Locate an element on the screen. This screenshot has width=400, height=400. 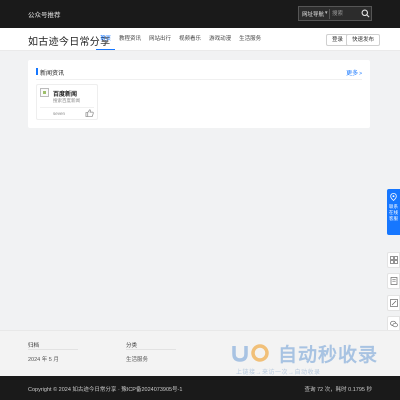
nav-item-travel: 网站出行 is located at coordinates (160, 39).